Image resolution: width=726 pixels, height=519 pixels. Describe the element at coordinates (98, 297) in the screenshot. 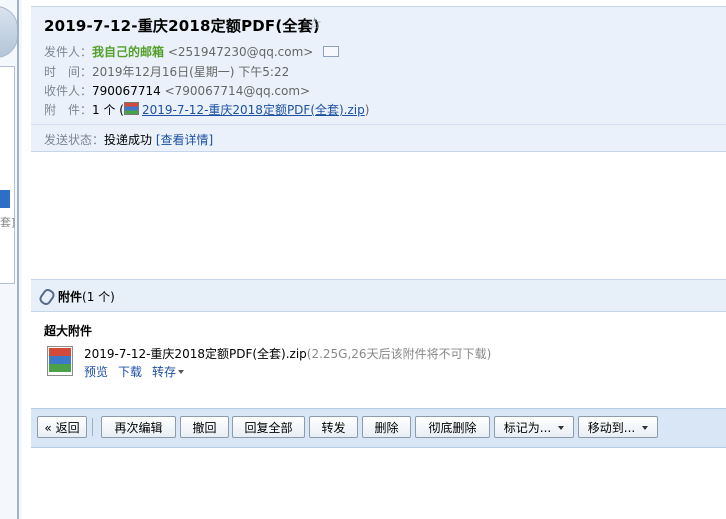

I see `attachment-title-count: (1 个)` at that location.